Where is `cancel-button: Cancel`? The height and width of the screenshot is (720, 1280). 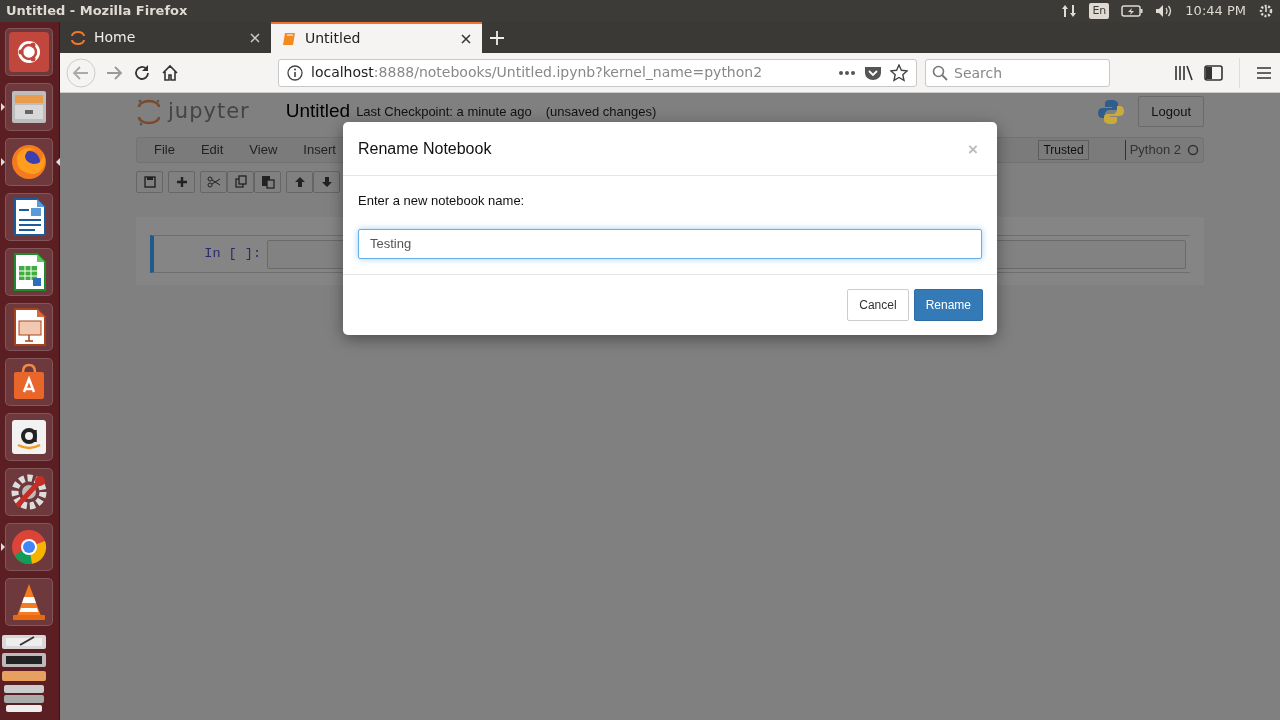 cancel-button: Cancel is located at coordinates (878, 304).